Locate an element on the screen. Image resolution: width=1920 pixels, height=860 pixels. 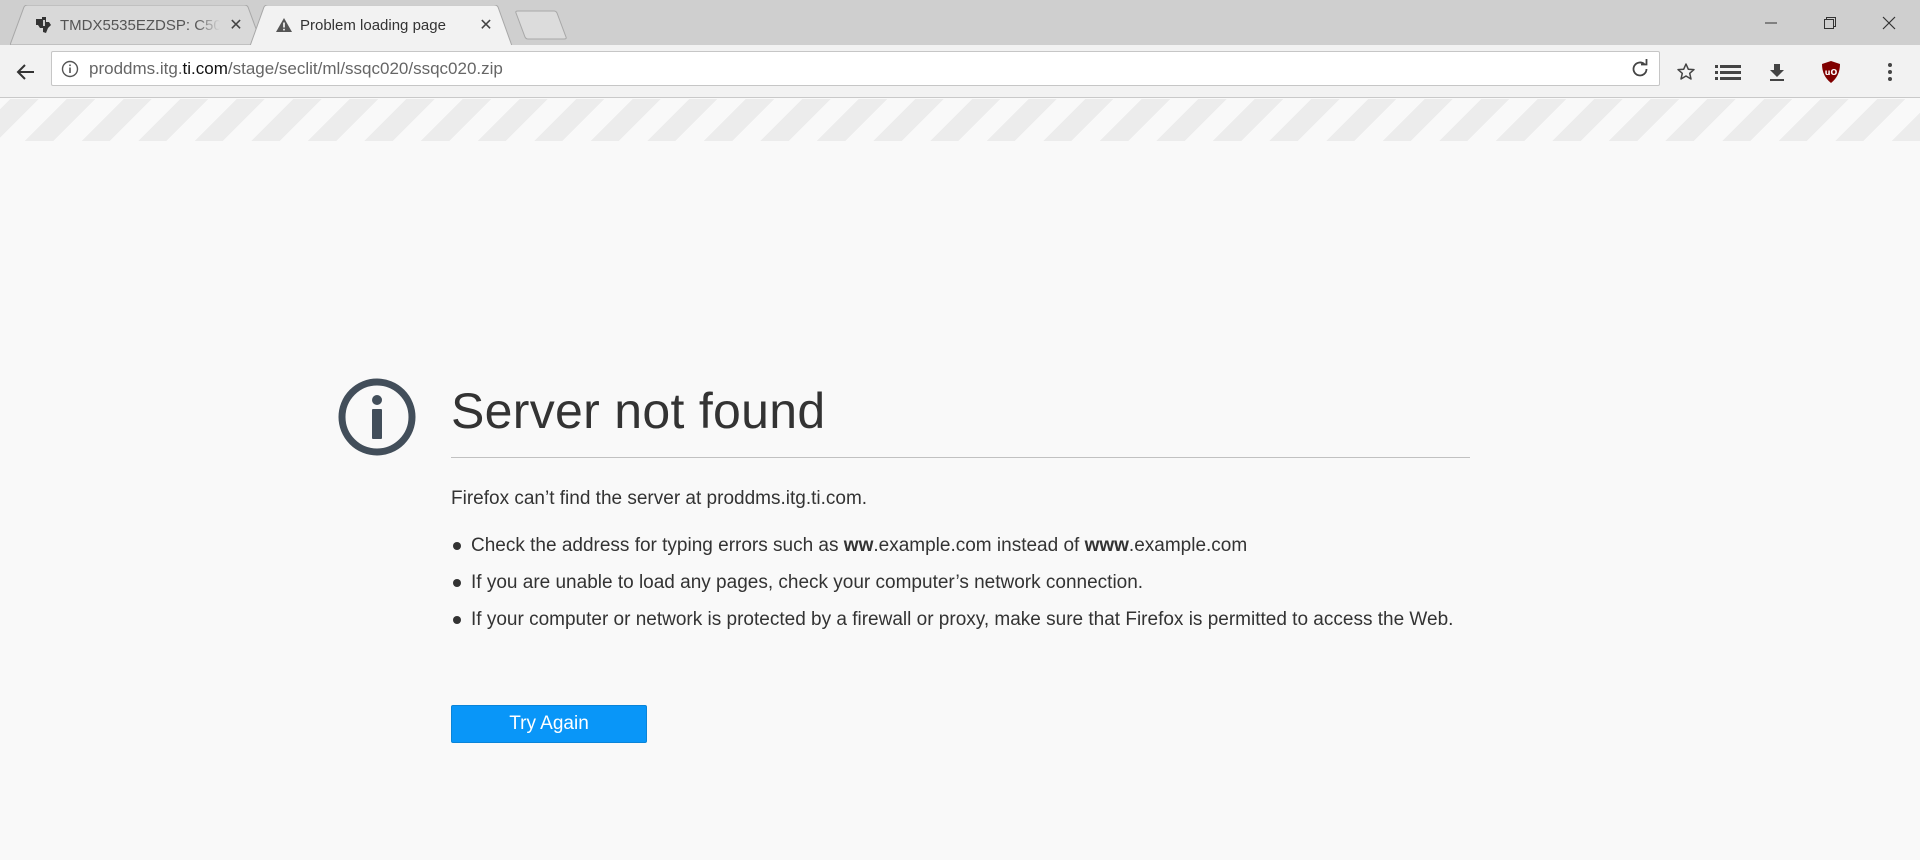
url-host: ti.com is located at coordinates (205, 68).